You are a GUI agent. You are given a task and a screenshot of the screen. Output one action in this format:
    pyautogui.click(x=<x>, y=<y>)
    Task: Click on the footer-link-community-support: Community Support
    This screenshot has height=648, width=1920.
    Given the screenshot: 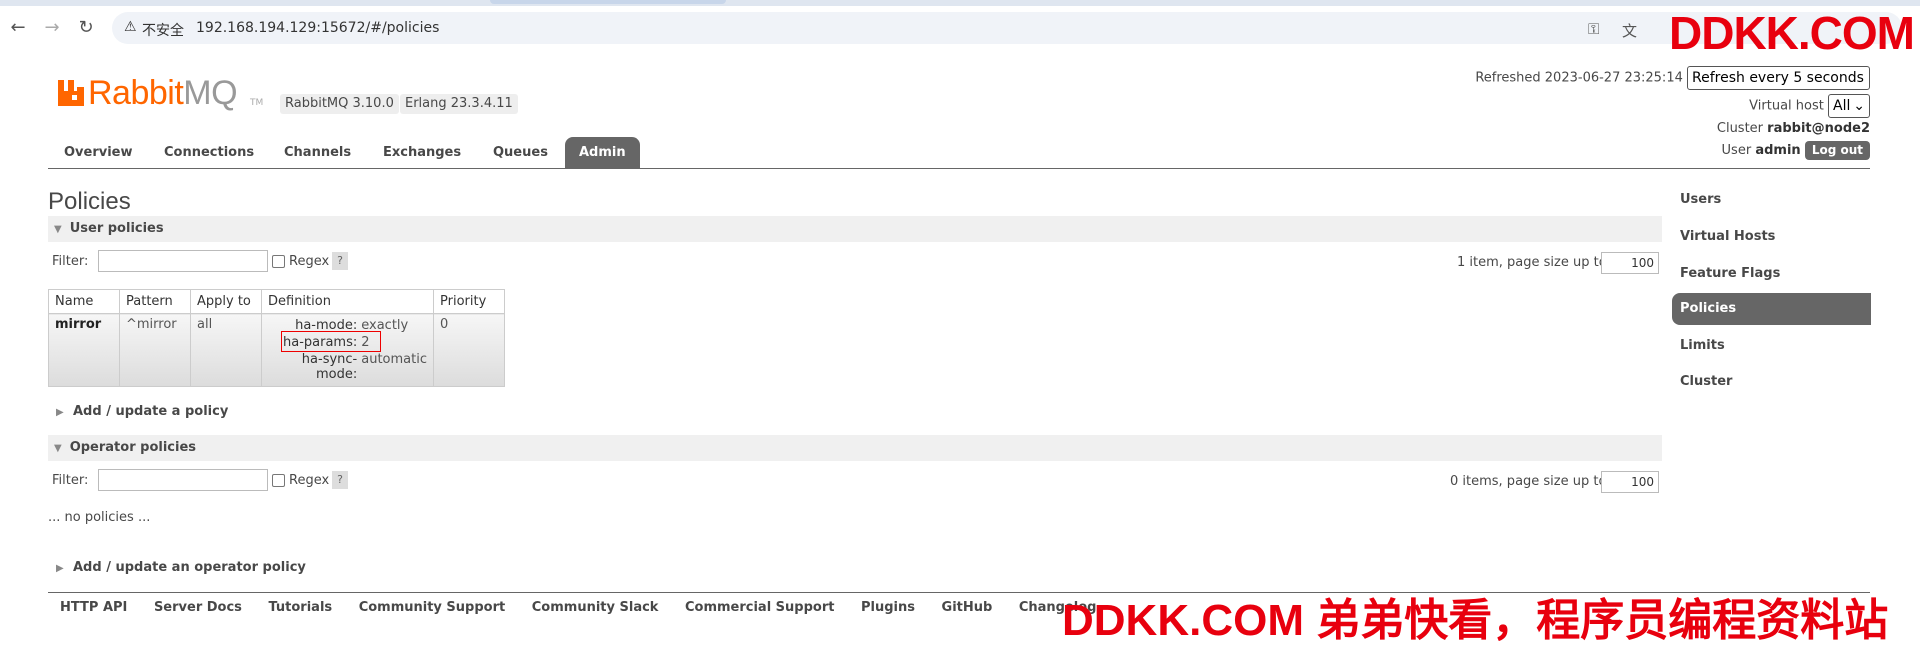 What is the action you would take?
    pyautogui.click(x=432, y=607)
    